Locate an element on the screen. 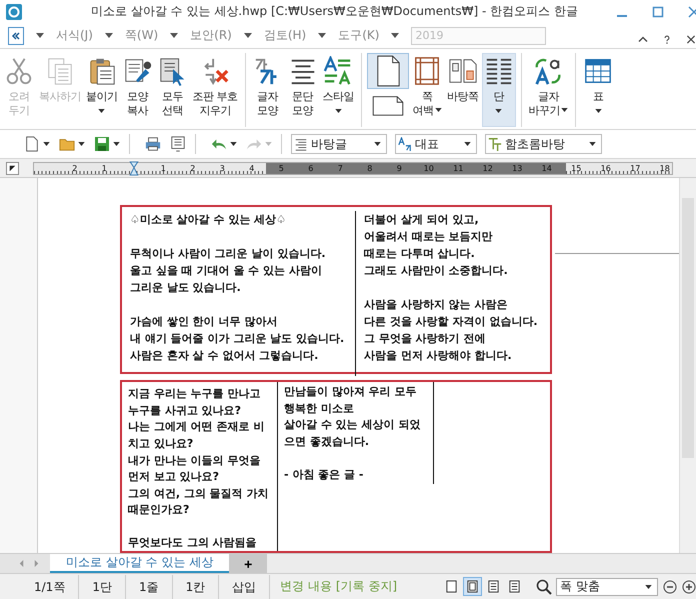 The image size is (696, 599). portrait-button is located at coordinates (388, 70).